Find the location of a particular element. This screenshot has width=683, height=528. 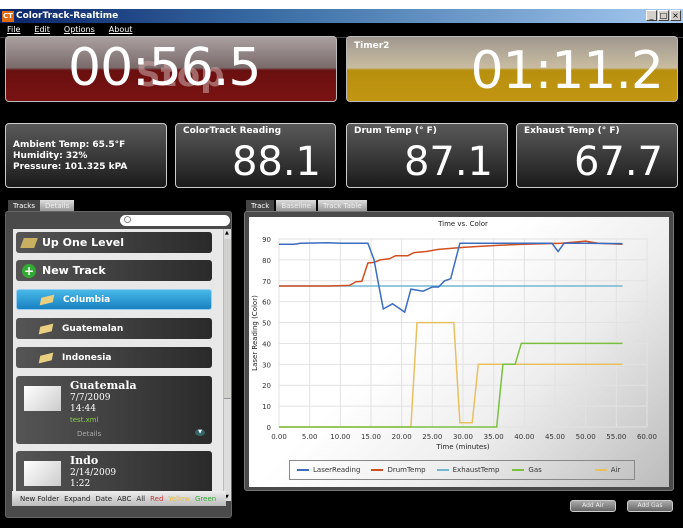

new-track-item: + New Track is located at coordinates (114, 270).